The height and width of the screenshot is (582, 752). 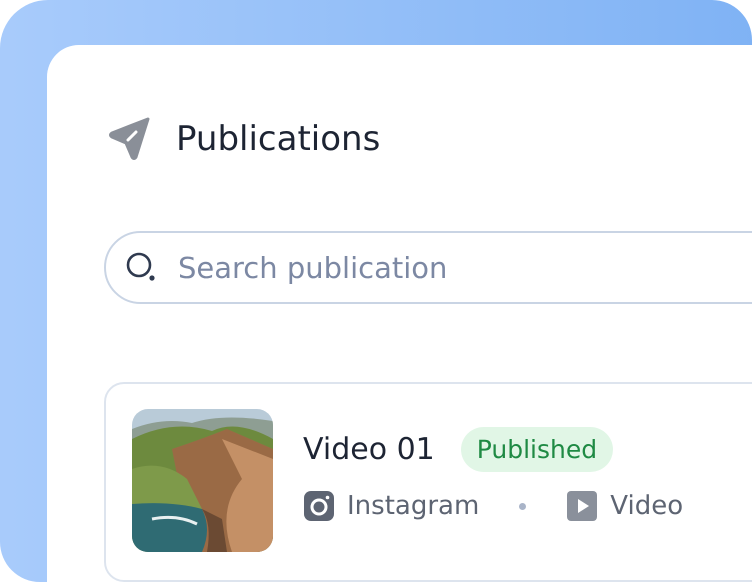 What do you see at coordinates (522, 506) in the screenshot?
I see `separator-dot` at bounding box center [522, 506].